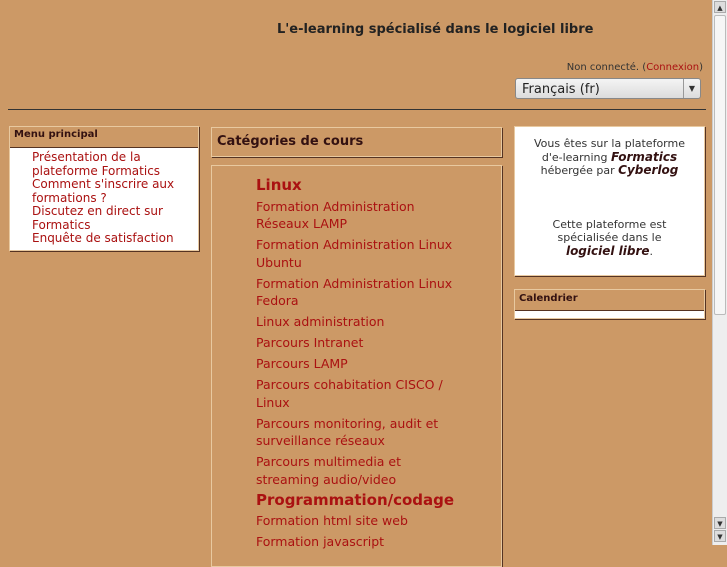 The height and width of the screenshot is (567, 727). What do you see at coordinates (672, 67) in the screenshot?
I see `login-link: Connexion` at bounding box center [672, 67].